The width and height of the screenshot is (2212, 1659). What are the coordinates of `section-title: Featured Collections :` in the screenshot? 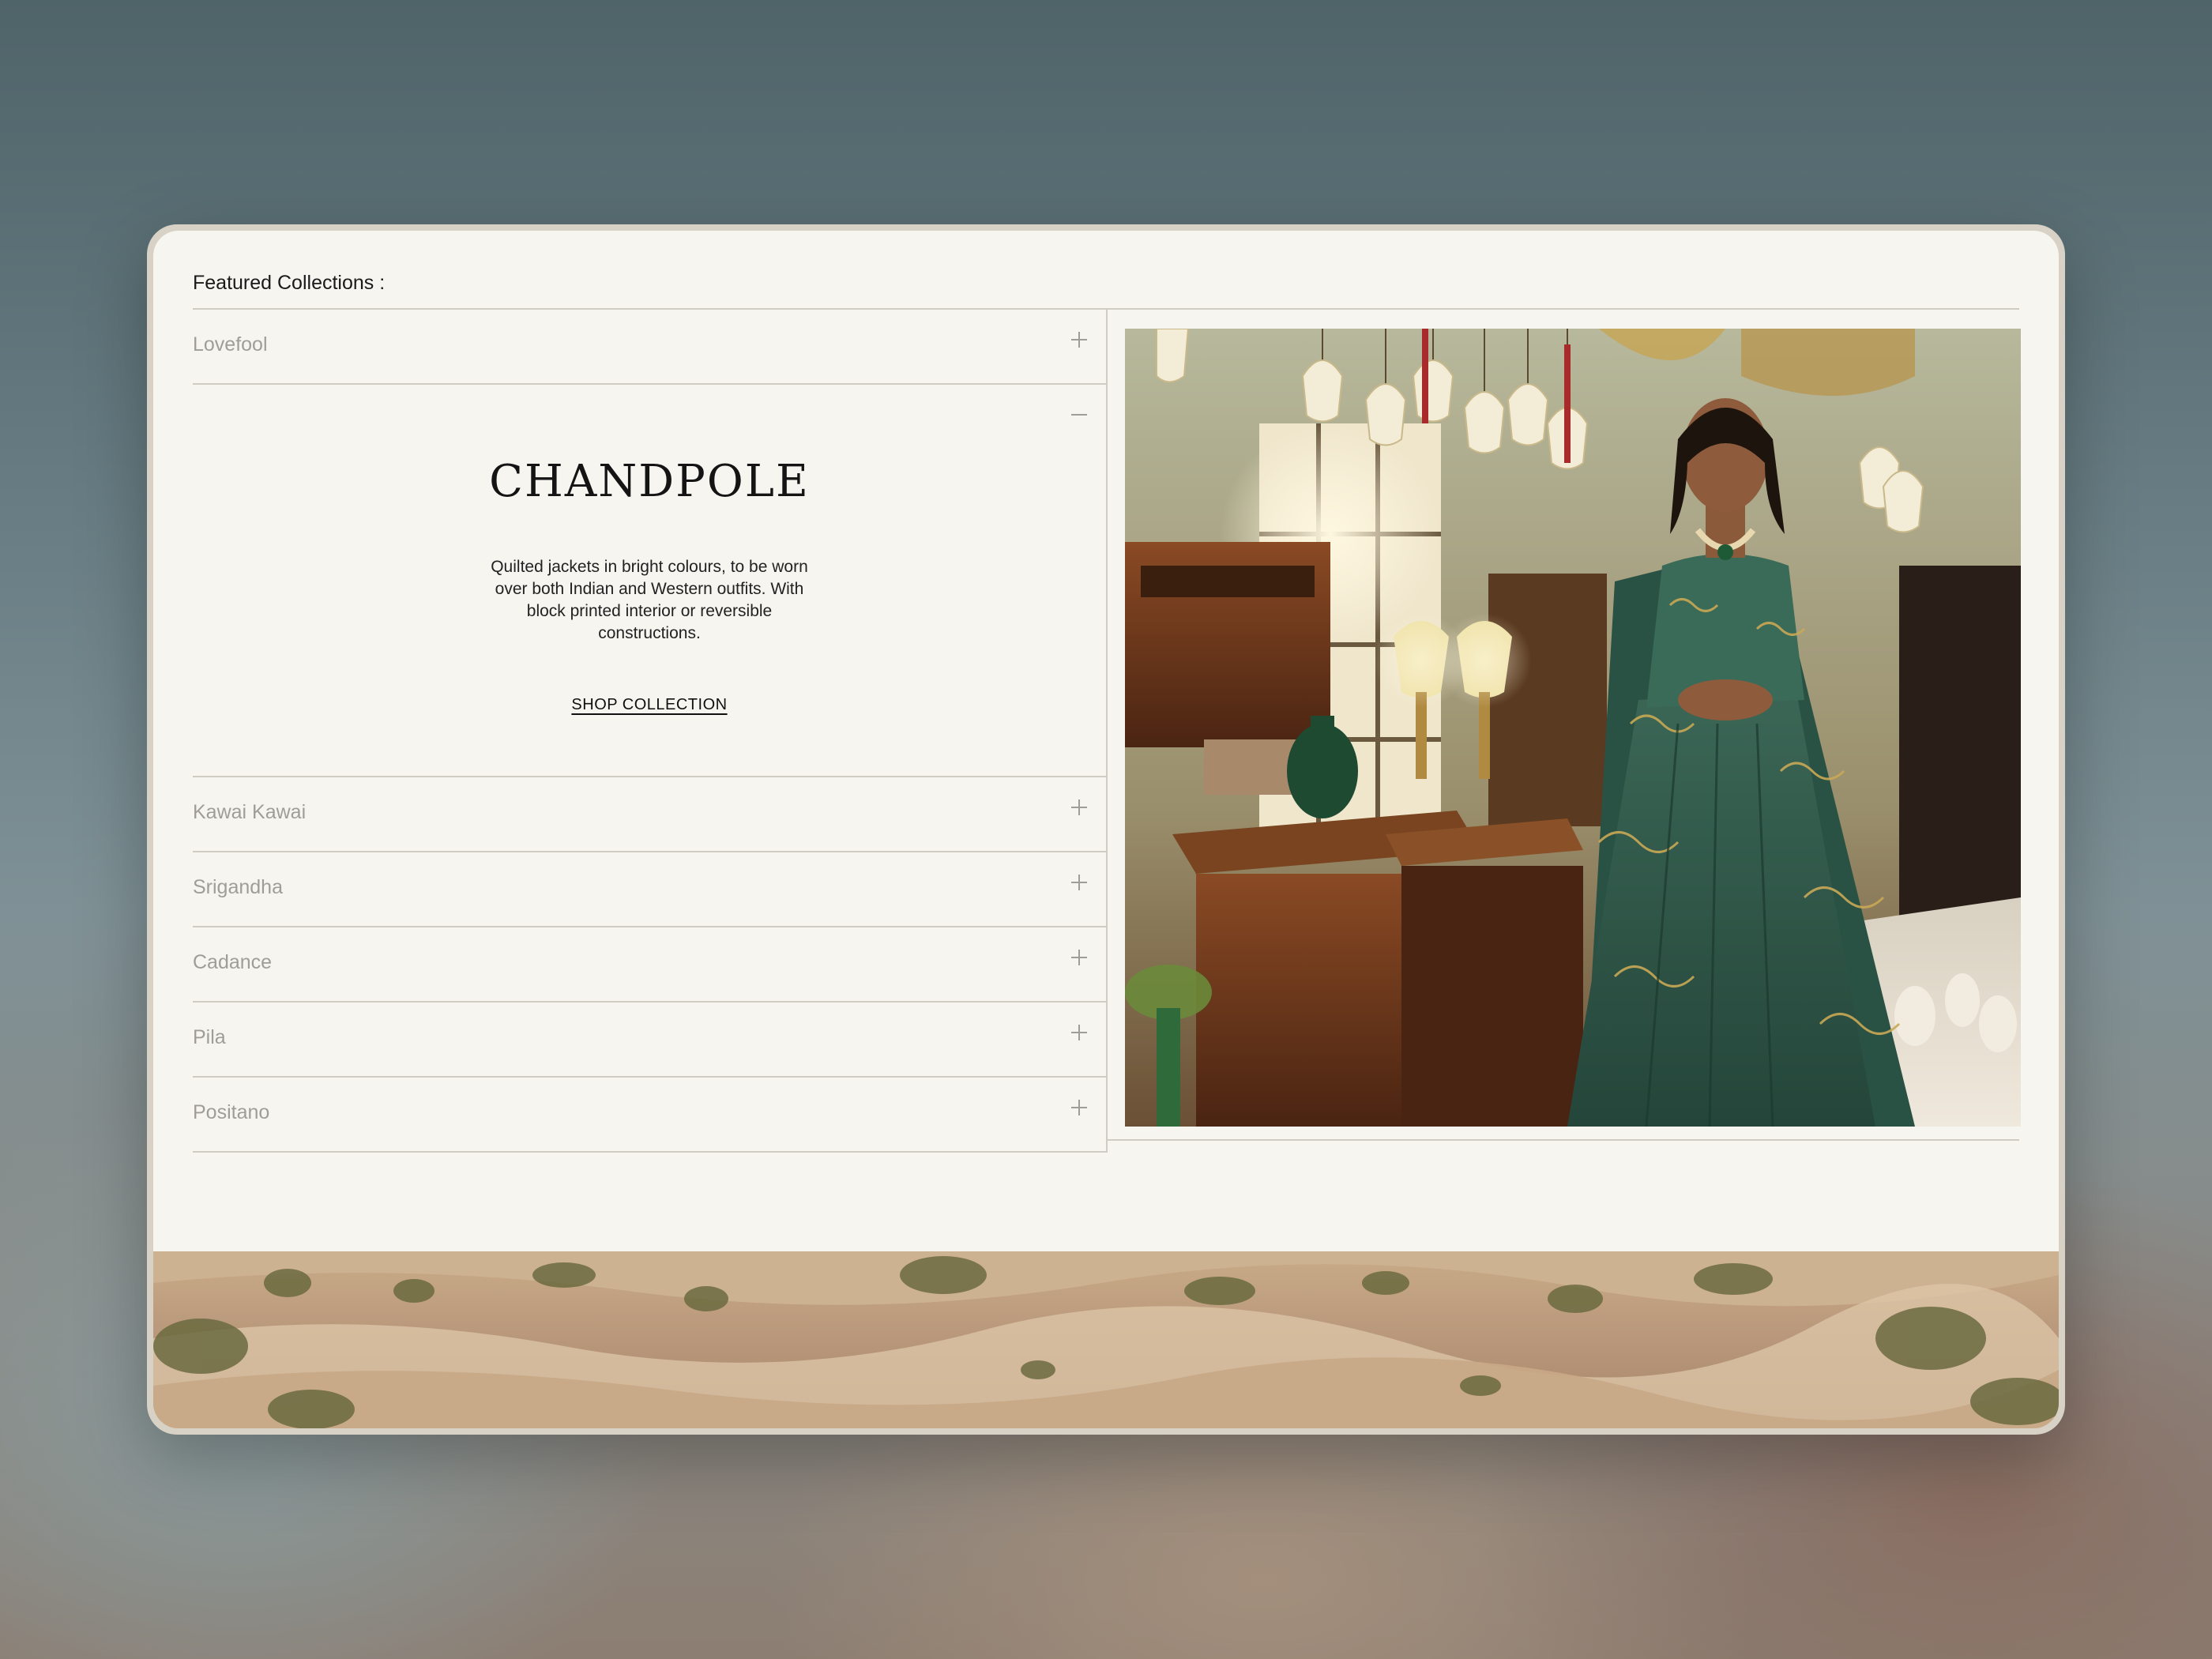 It's located at (290, 283).